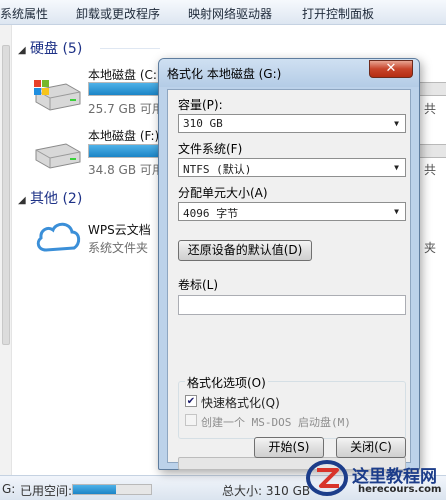  Describe the element at coordinates (266, 491) in the screenshot. I see `status-total-size: 总大小: 310 GB` at that location.